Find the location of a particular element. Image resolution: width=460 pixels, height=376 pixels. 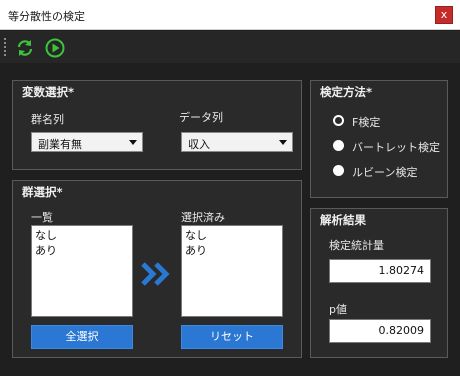

group-column-select: 副業有無 is located at coordinates (87, 142).